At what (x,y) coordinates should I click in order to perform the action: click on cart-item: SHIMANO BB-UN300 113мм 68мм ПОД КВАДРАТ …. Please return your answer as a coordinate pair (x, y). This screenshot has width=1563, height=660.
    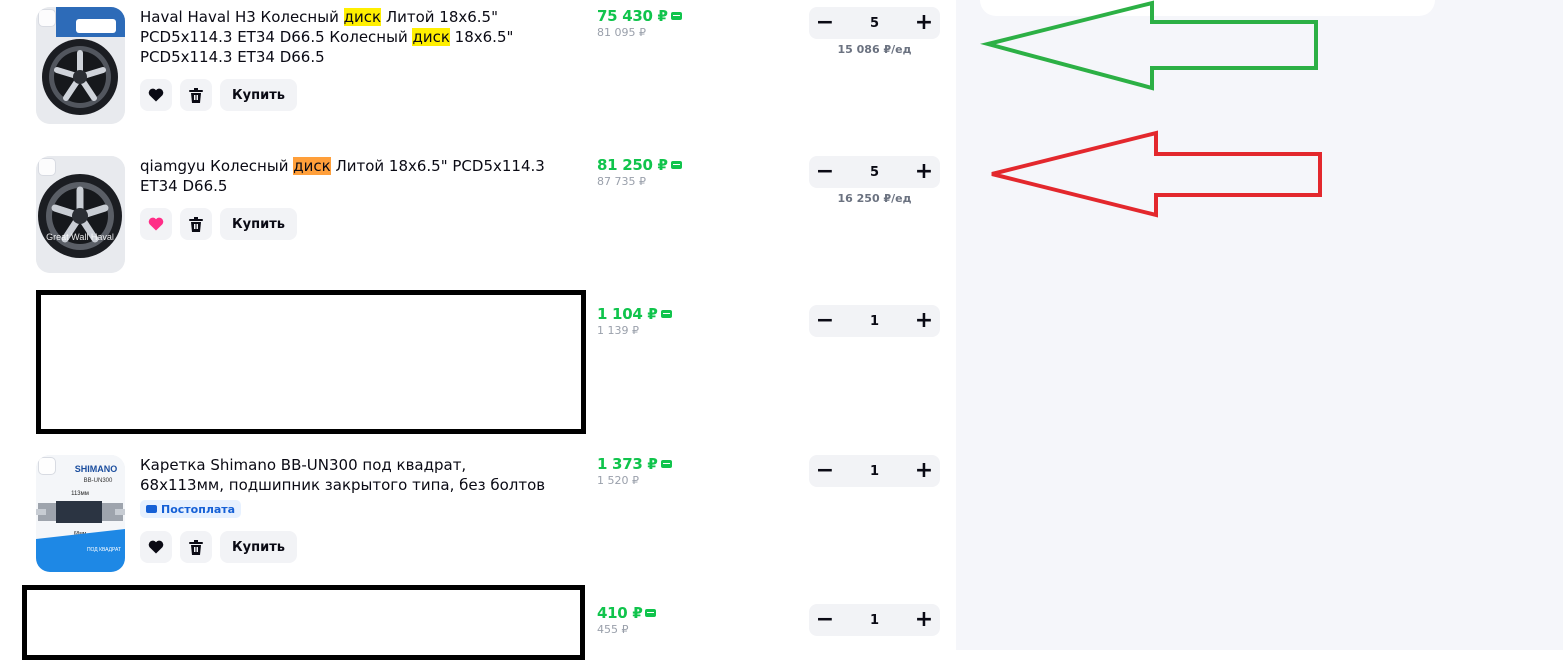
    Looking at the image, I should click on (491, 514).